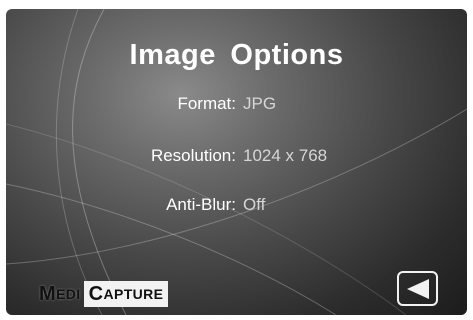 The height and width of the screenshot is (320, 473). What do you see at coordinates (206, 103) in the screenshot?
I see `format-label: Format:` at bounding box center [206, 103].